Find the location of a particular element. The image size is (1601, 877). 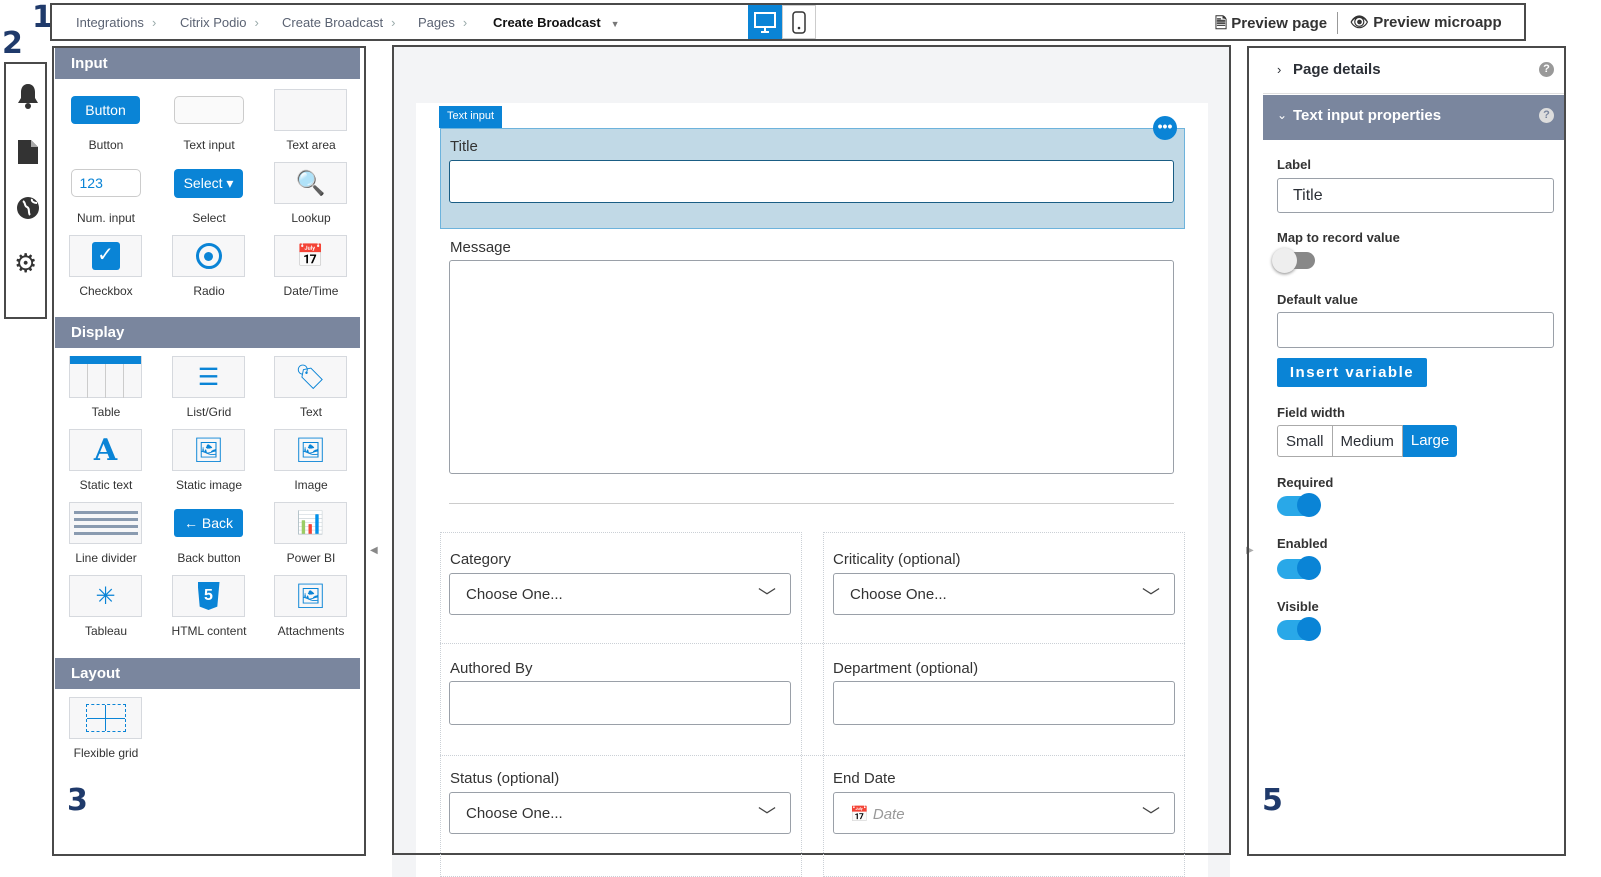

enabled-toggle is located at coordinates (1299, 568).